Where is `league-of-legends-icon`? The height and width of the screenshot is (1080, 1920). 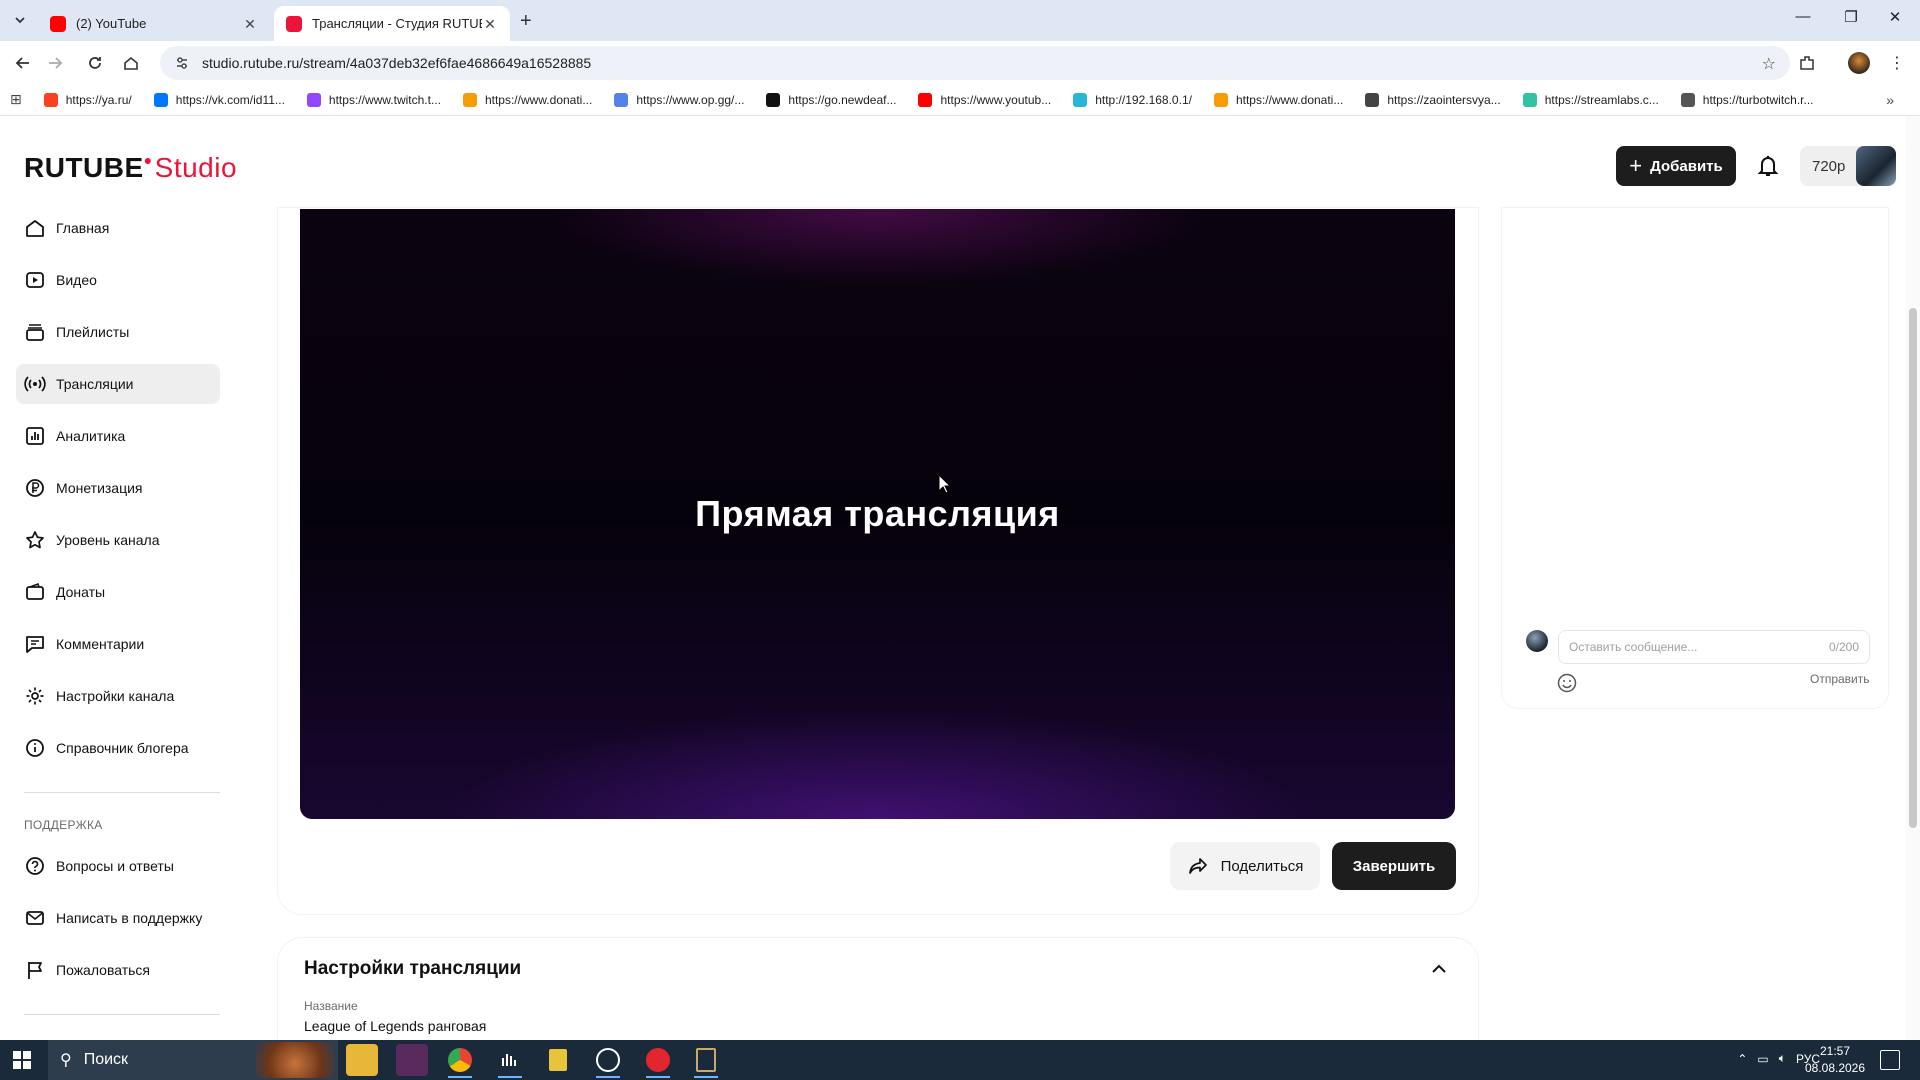
league-of-legends-icon is located at coordinates (706, 1061).